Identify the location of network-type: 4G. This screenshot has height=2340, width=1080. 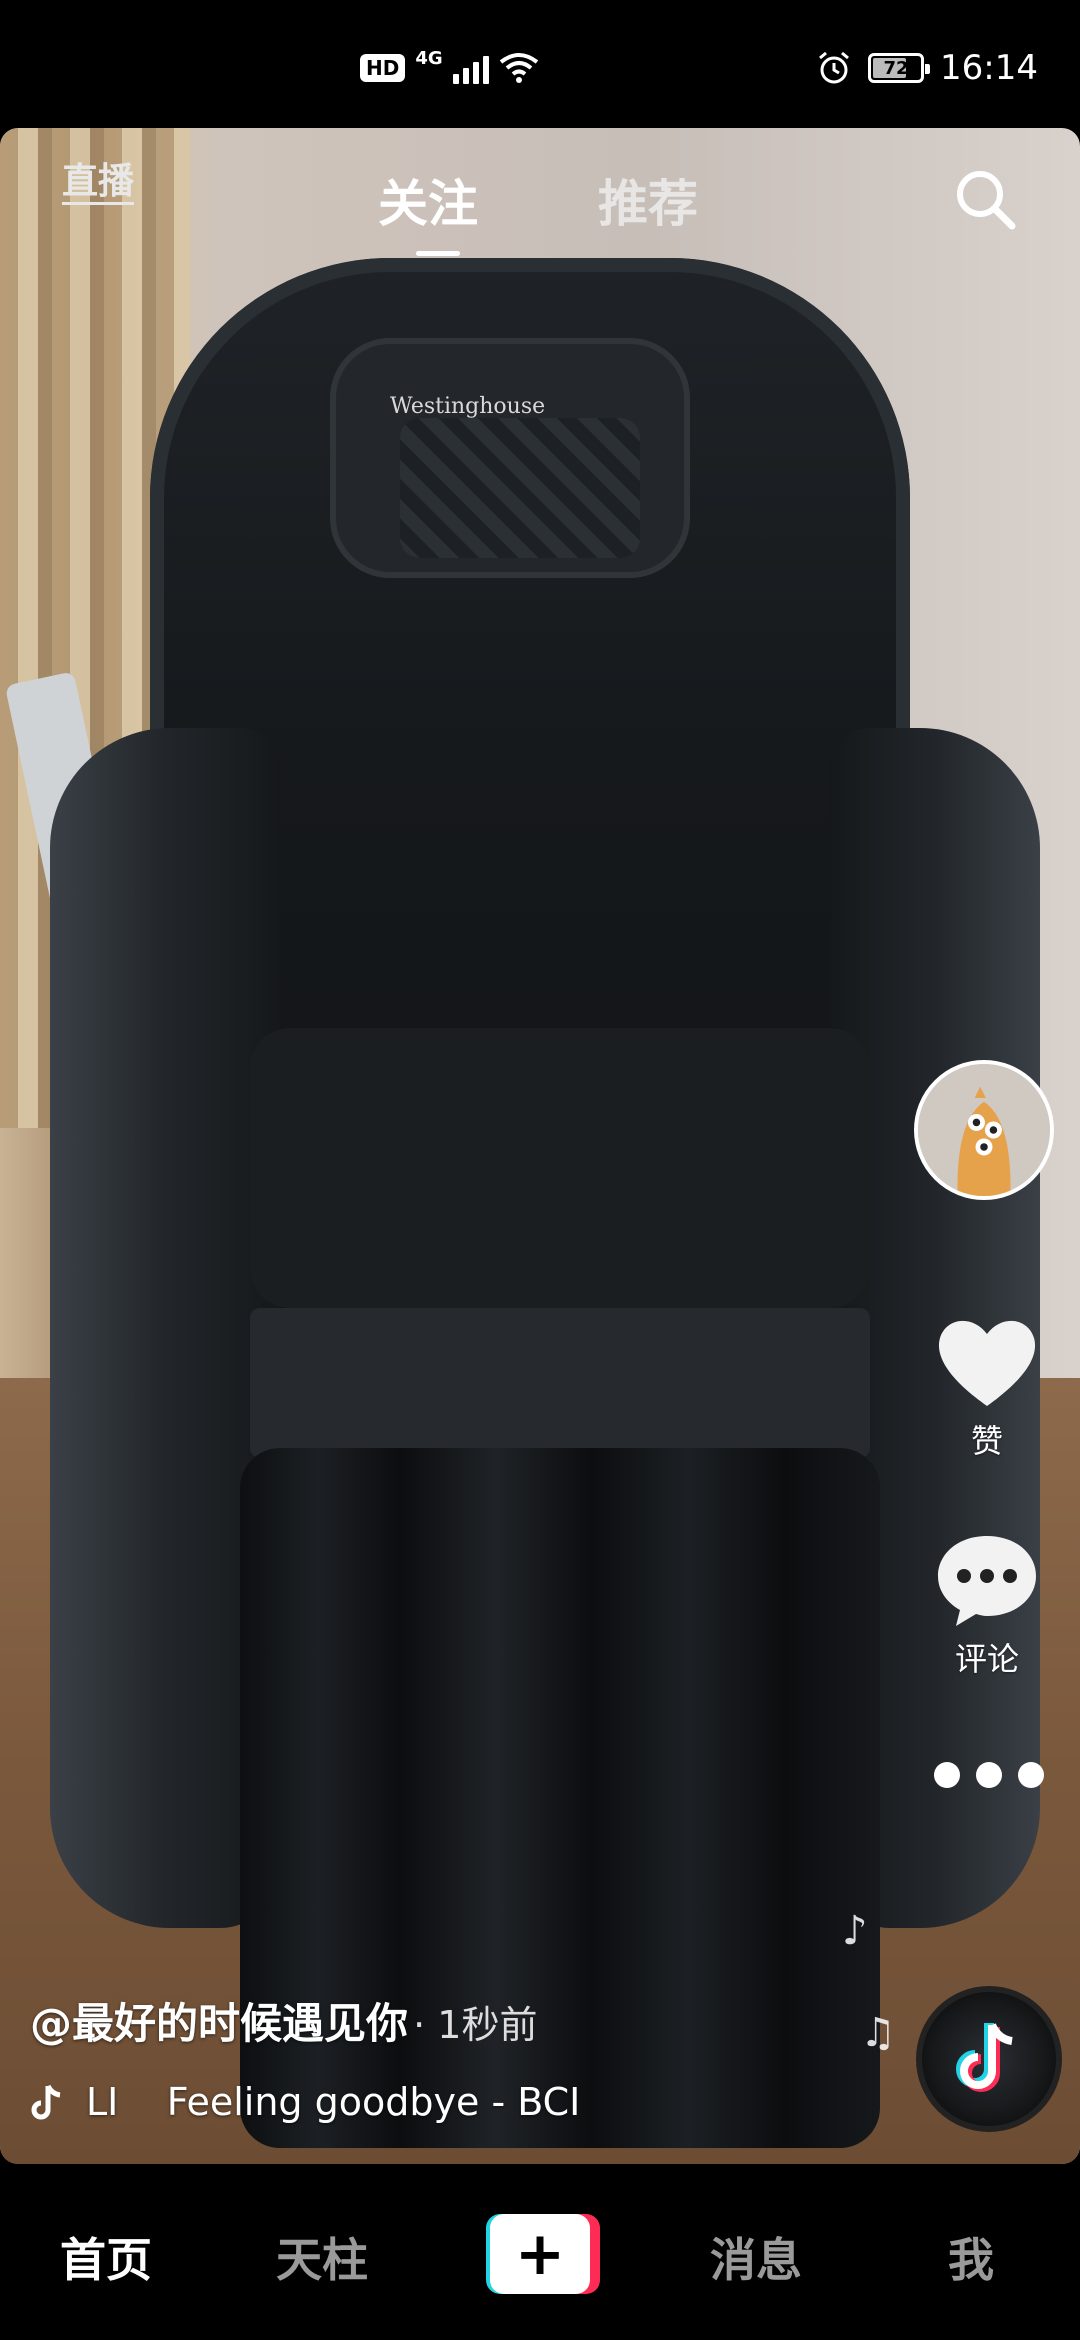
(429, 58).